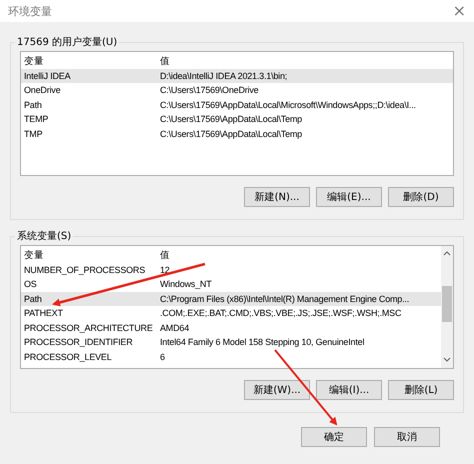  I want to click on table-cell-text: OS, so click(31, 284).